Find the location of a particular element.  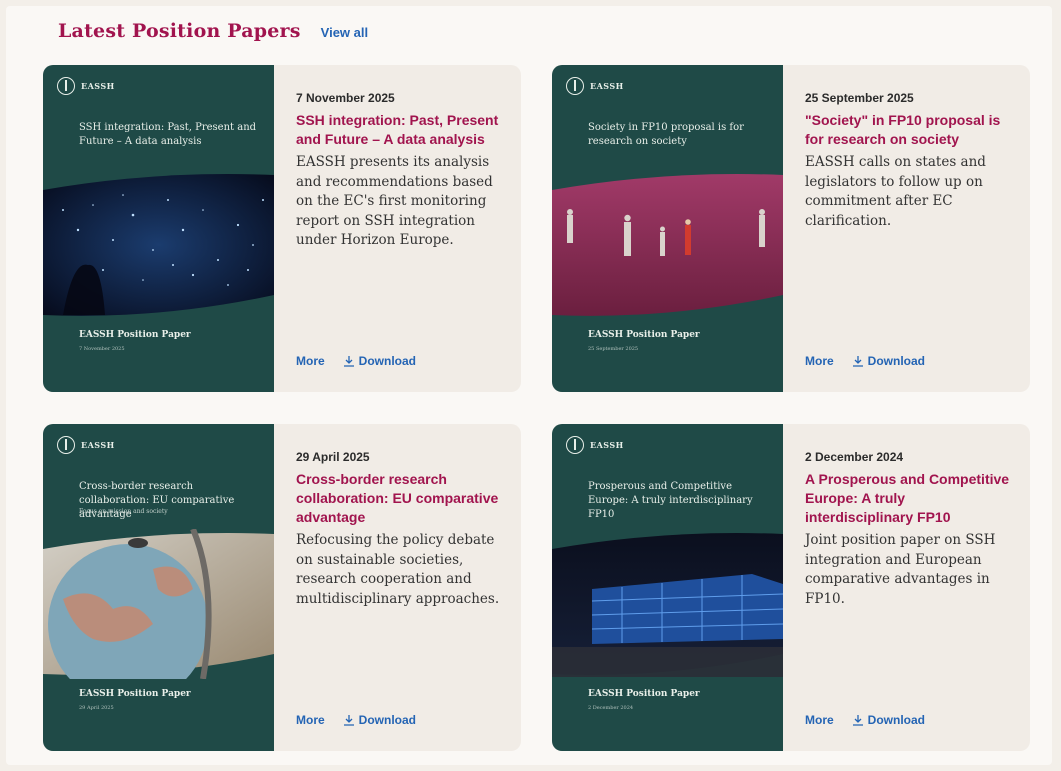

section-header: Latest Position Papers View all is located at coordinates (213, 31).